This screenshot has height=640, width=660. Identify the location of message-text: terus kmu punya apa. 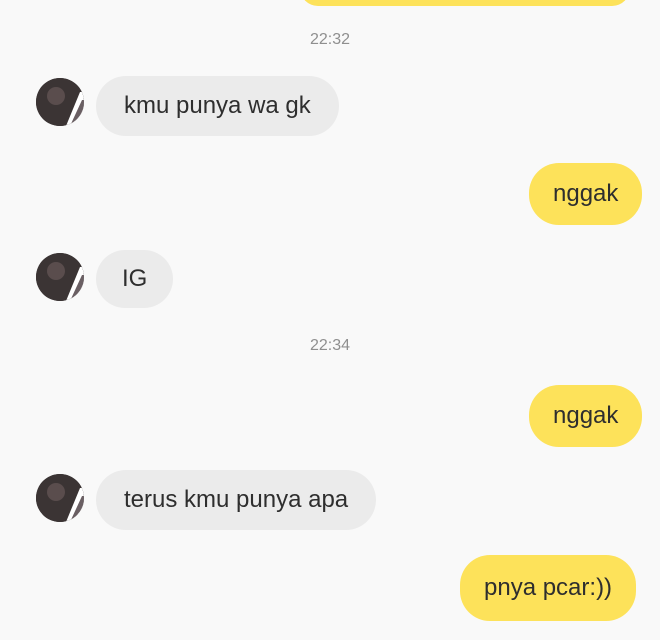
(236, 499).